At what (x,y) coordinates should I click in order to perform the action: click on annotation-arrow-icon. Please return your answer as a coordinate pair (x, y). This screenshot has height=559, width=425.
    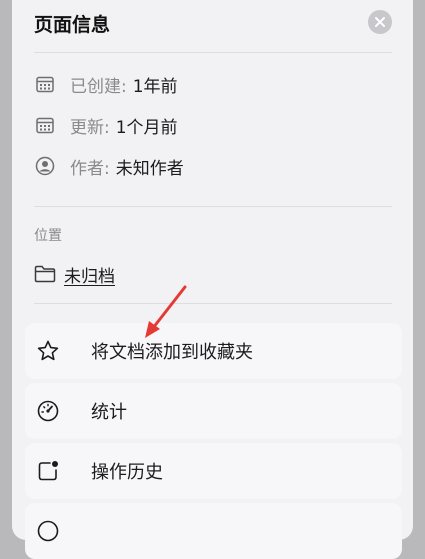
    Looking at the image, I should click on (166, 311).